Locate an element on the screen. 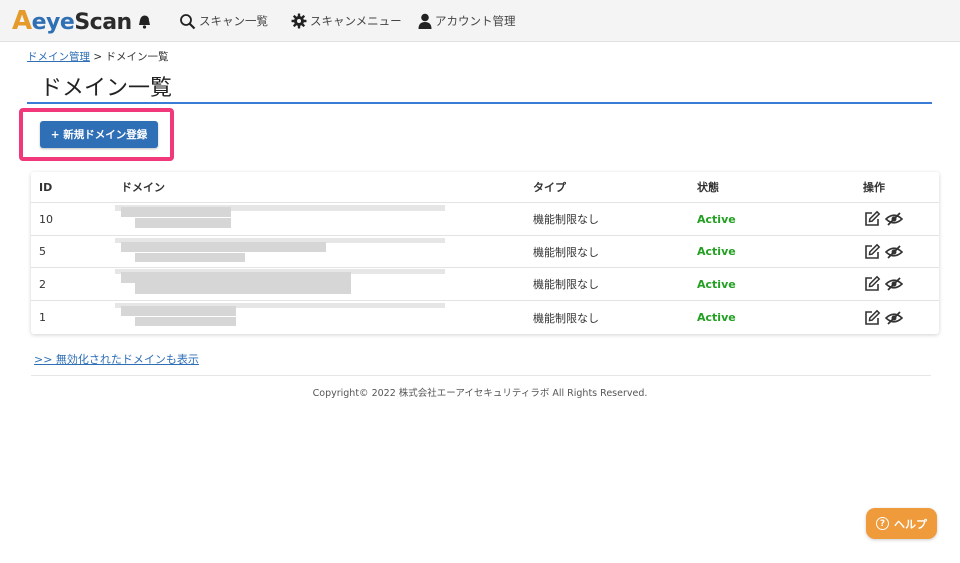 The width and height of the screenshot is (960, 563). col-header-type: タイプ is located at coordinates (549, 187).